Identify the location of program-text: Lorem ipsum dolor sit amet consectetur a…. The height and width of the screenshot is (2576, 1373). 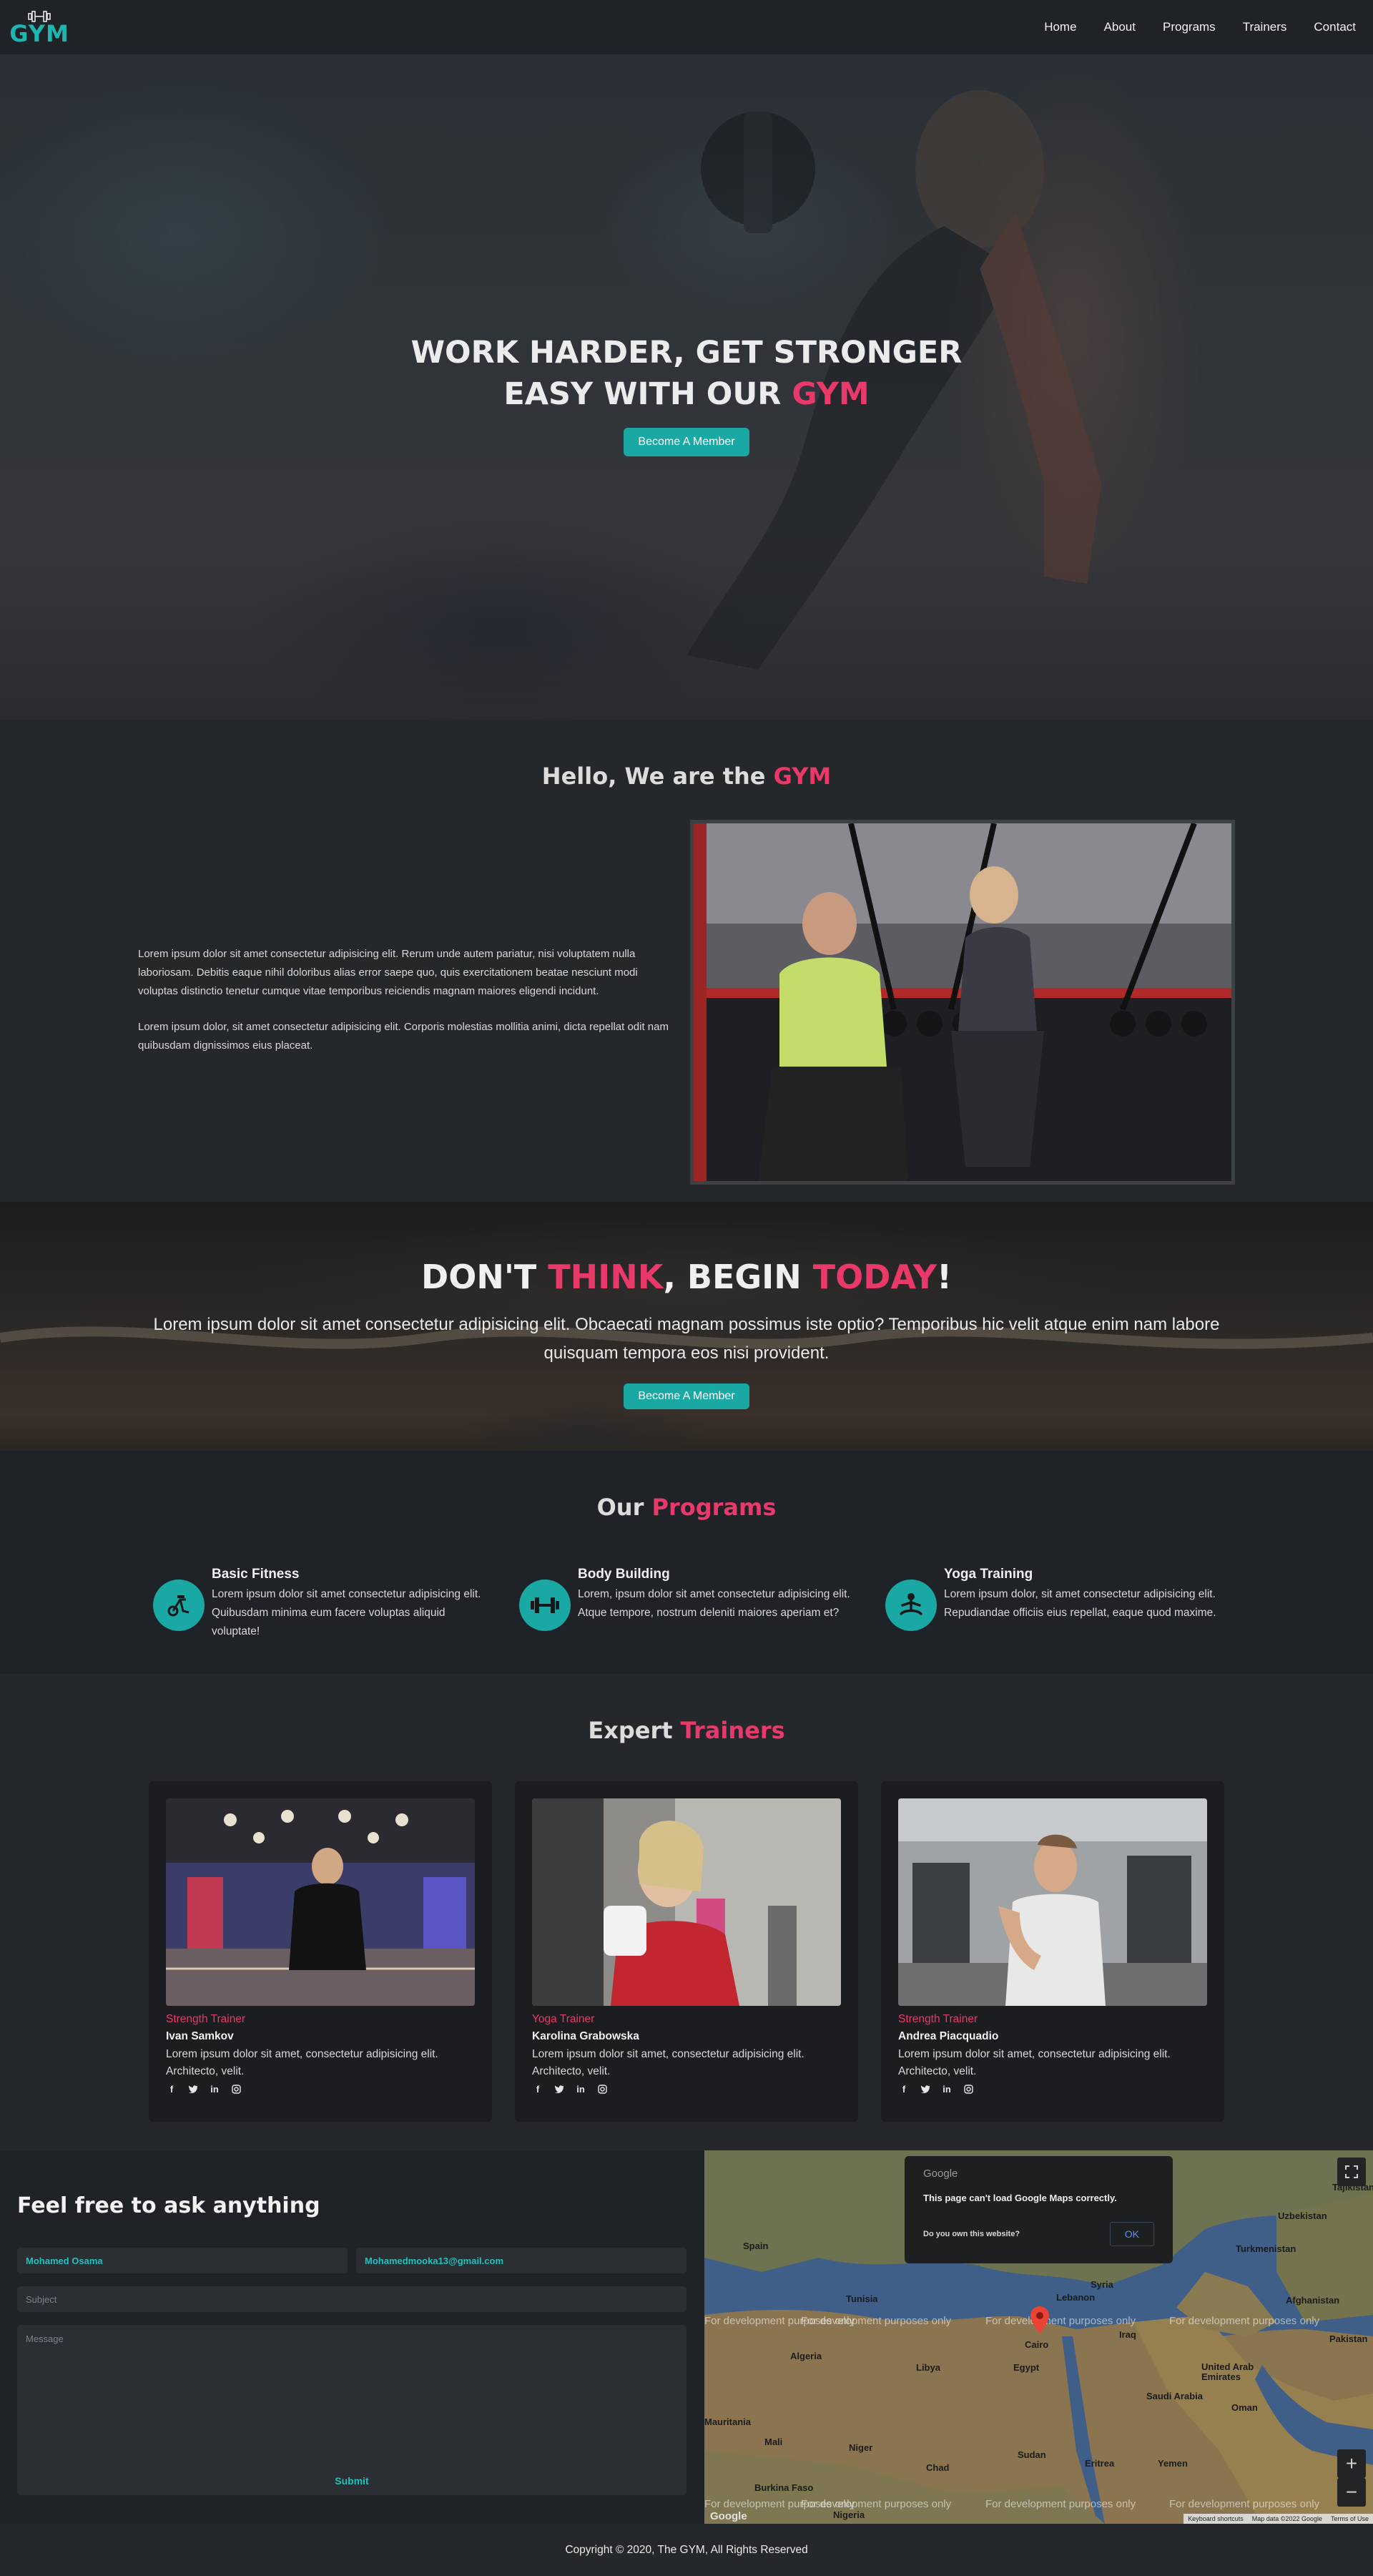
(346, 1613).